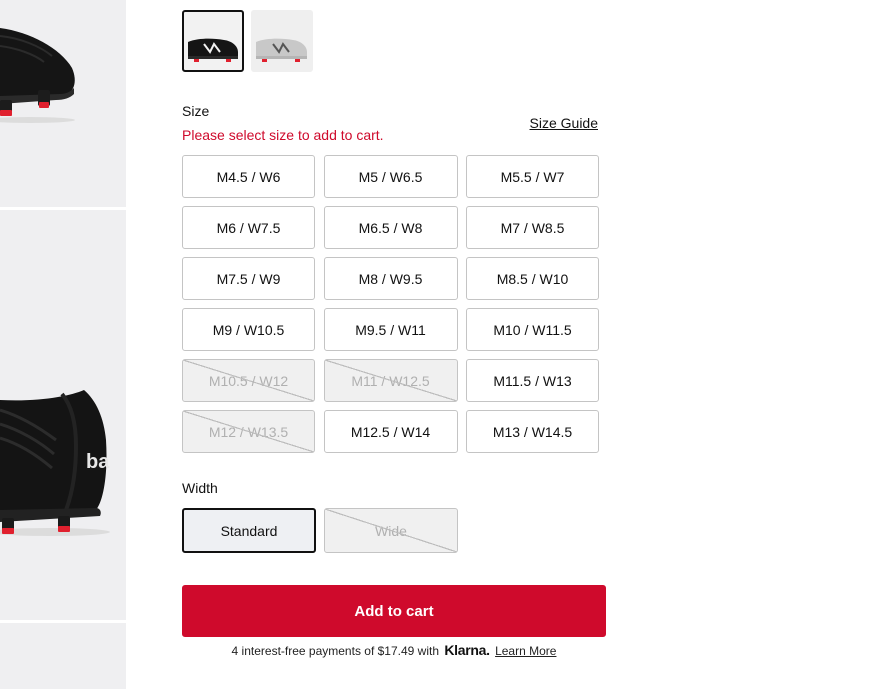 The image size is (876, 689). I want to click on size-option-button: M7.5 / W9, so click(248, 278).